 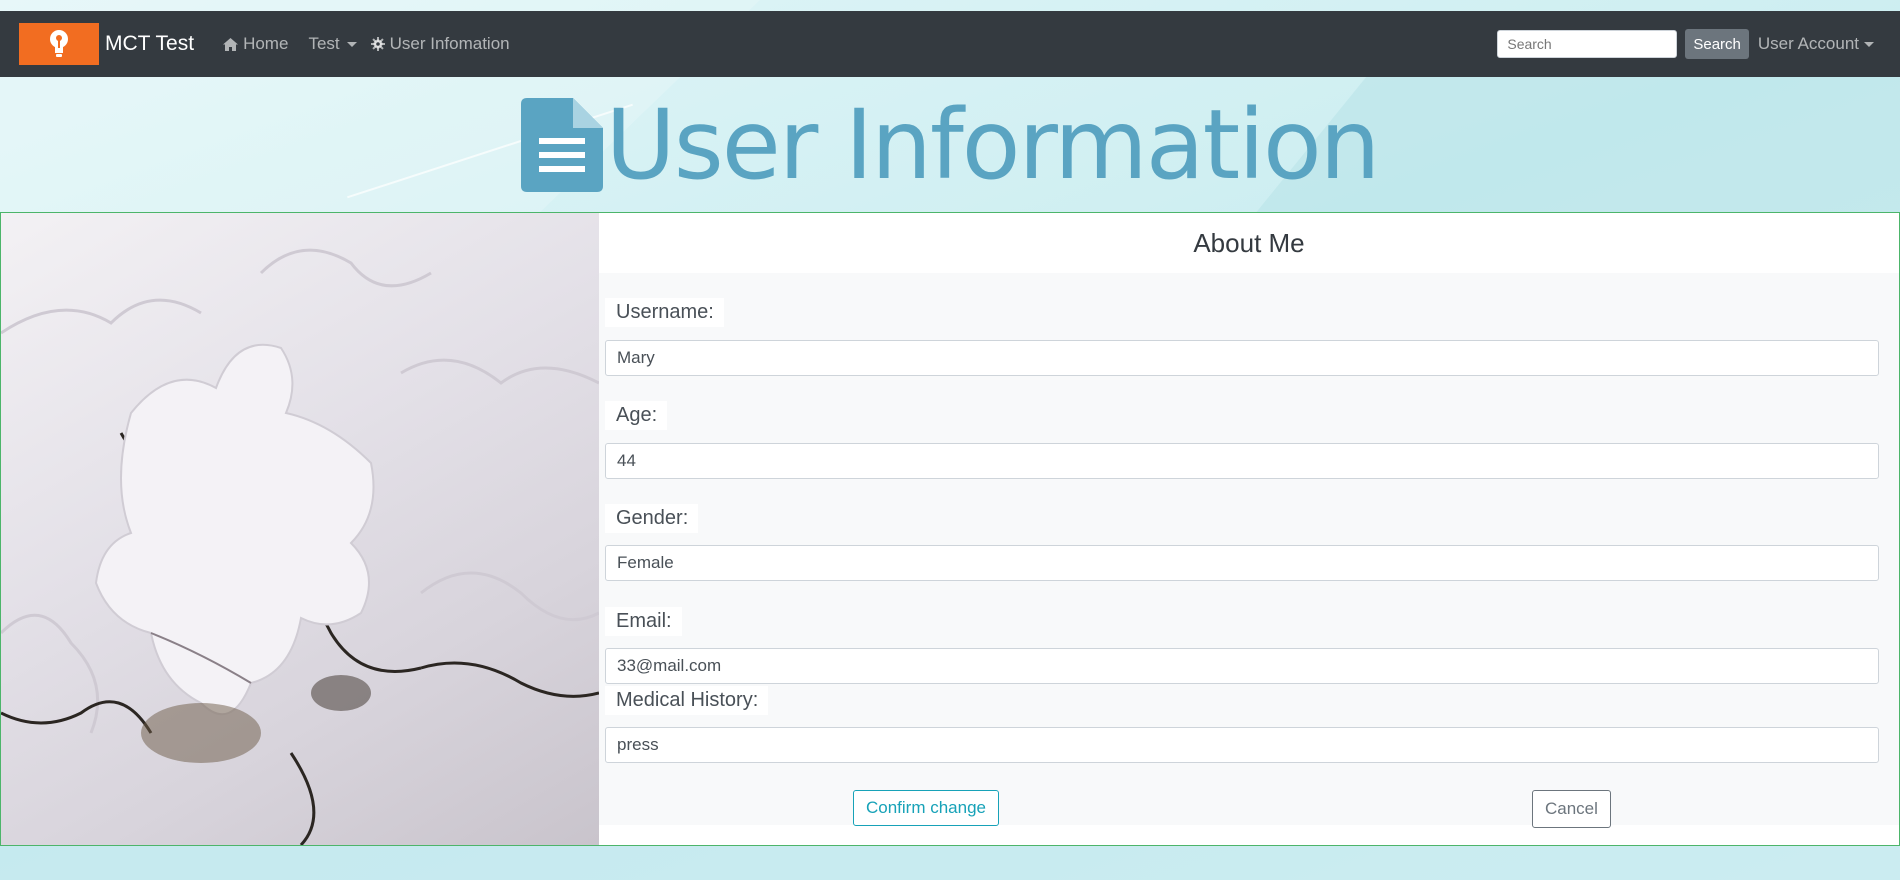 I want to click on username-label: Username:, so click(x=664, y=312).